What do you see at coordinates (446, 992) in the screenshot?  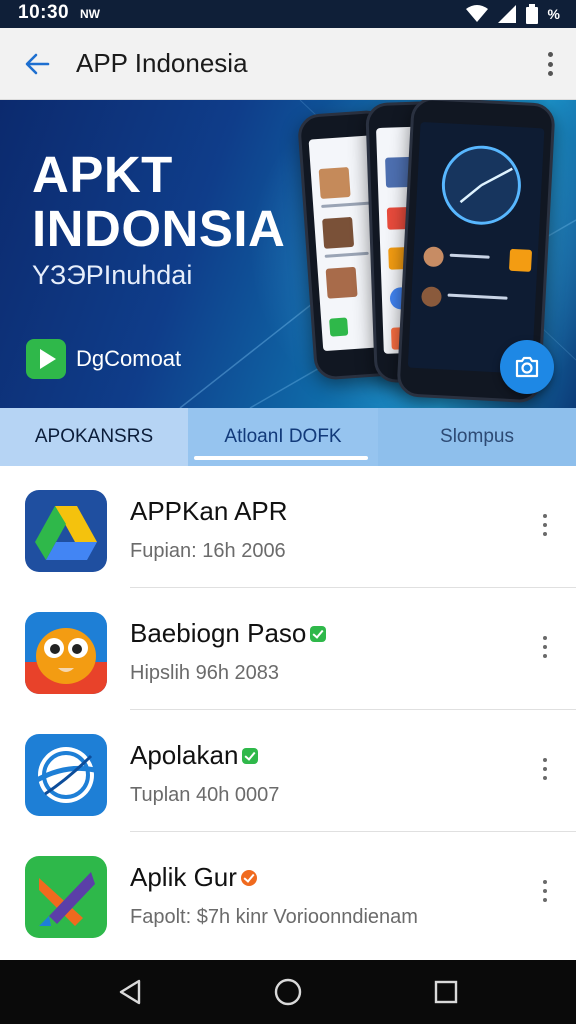 I see `recents-square-icon` at bounding box center [446, 992].